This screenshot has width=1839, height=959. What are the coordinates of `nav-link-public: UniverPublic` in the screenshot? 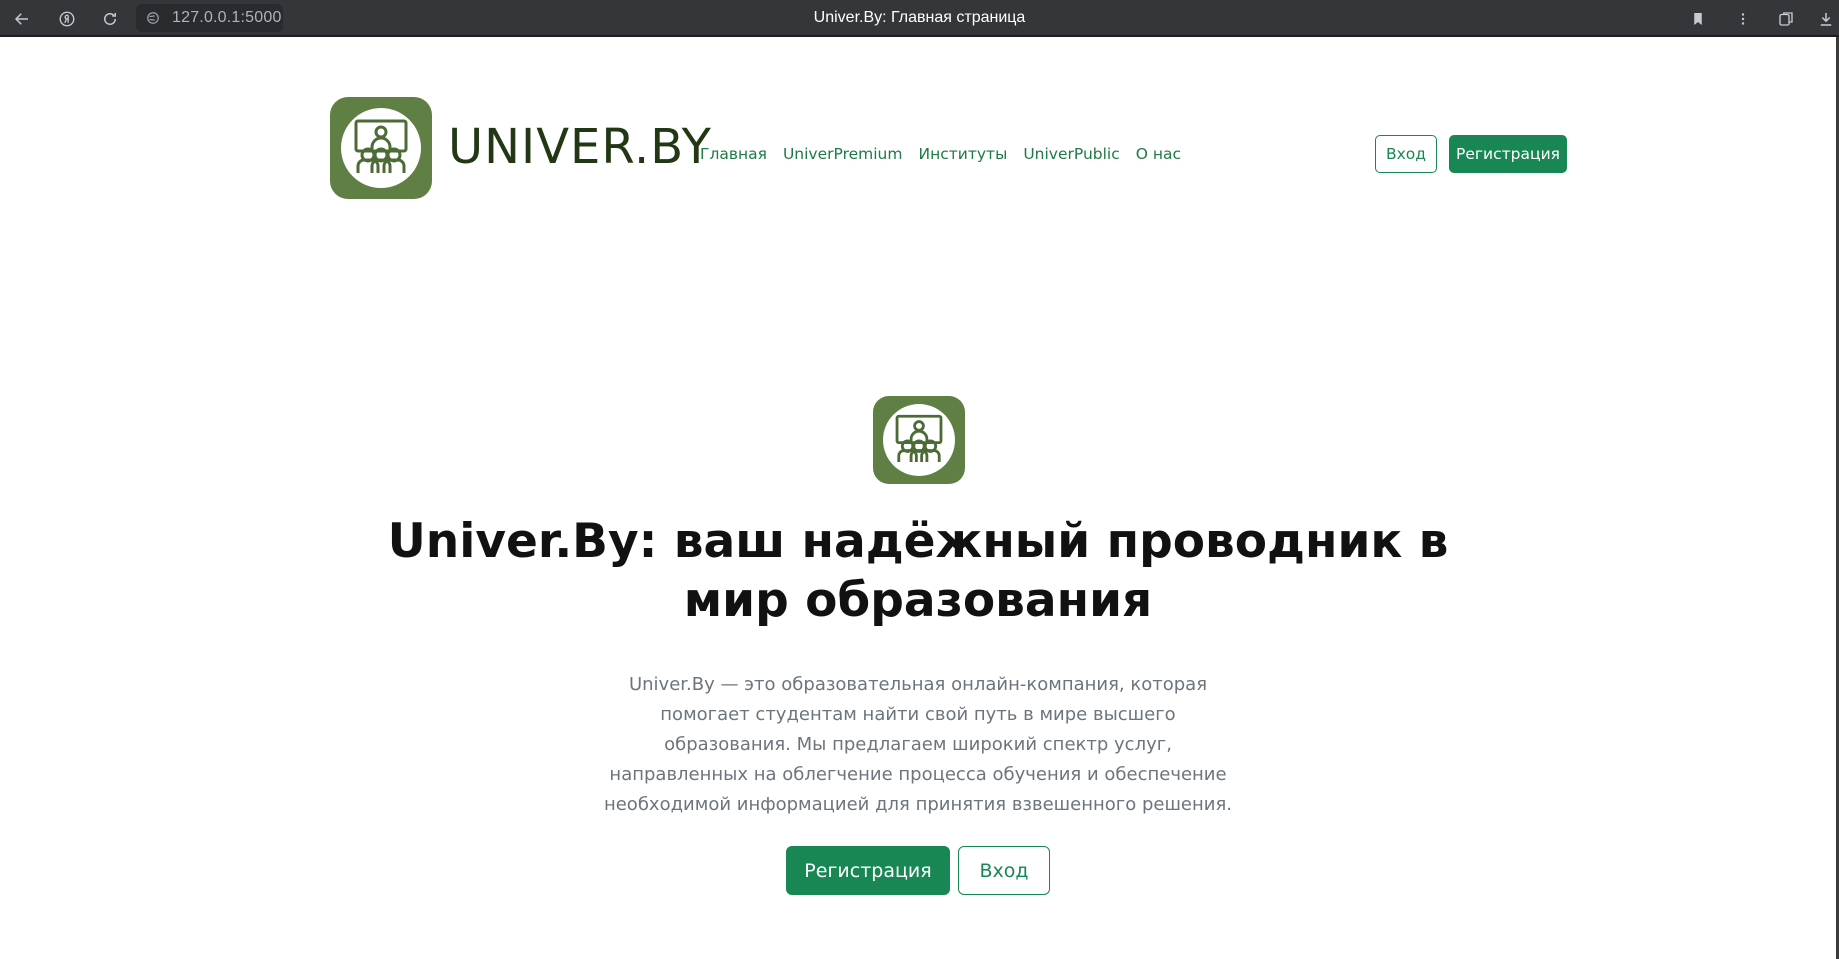 It's located at (1071, 154).